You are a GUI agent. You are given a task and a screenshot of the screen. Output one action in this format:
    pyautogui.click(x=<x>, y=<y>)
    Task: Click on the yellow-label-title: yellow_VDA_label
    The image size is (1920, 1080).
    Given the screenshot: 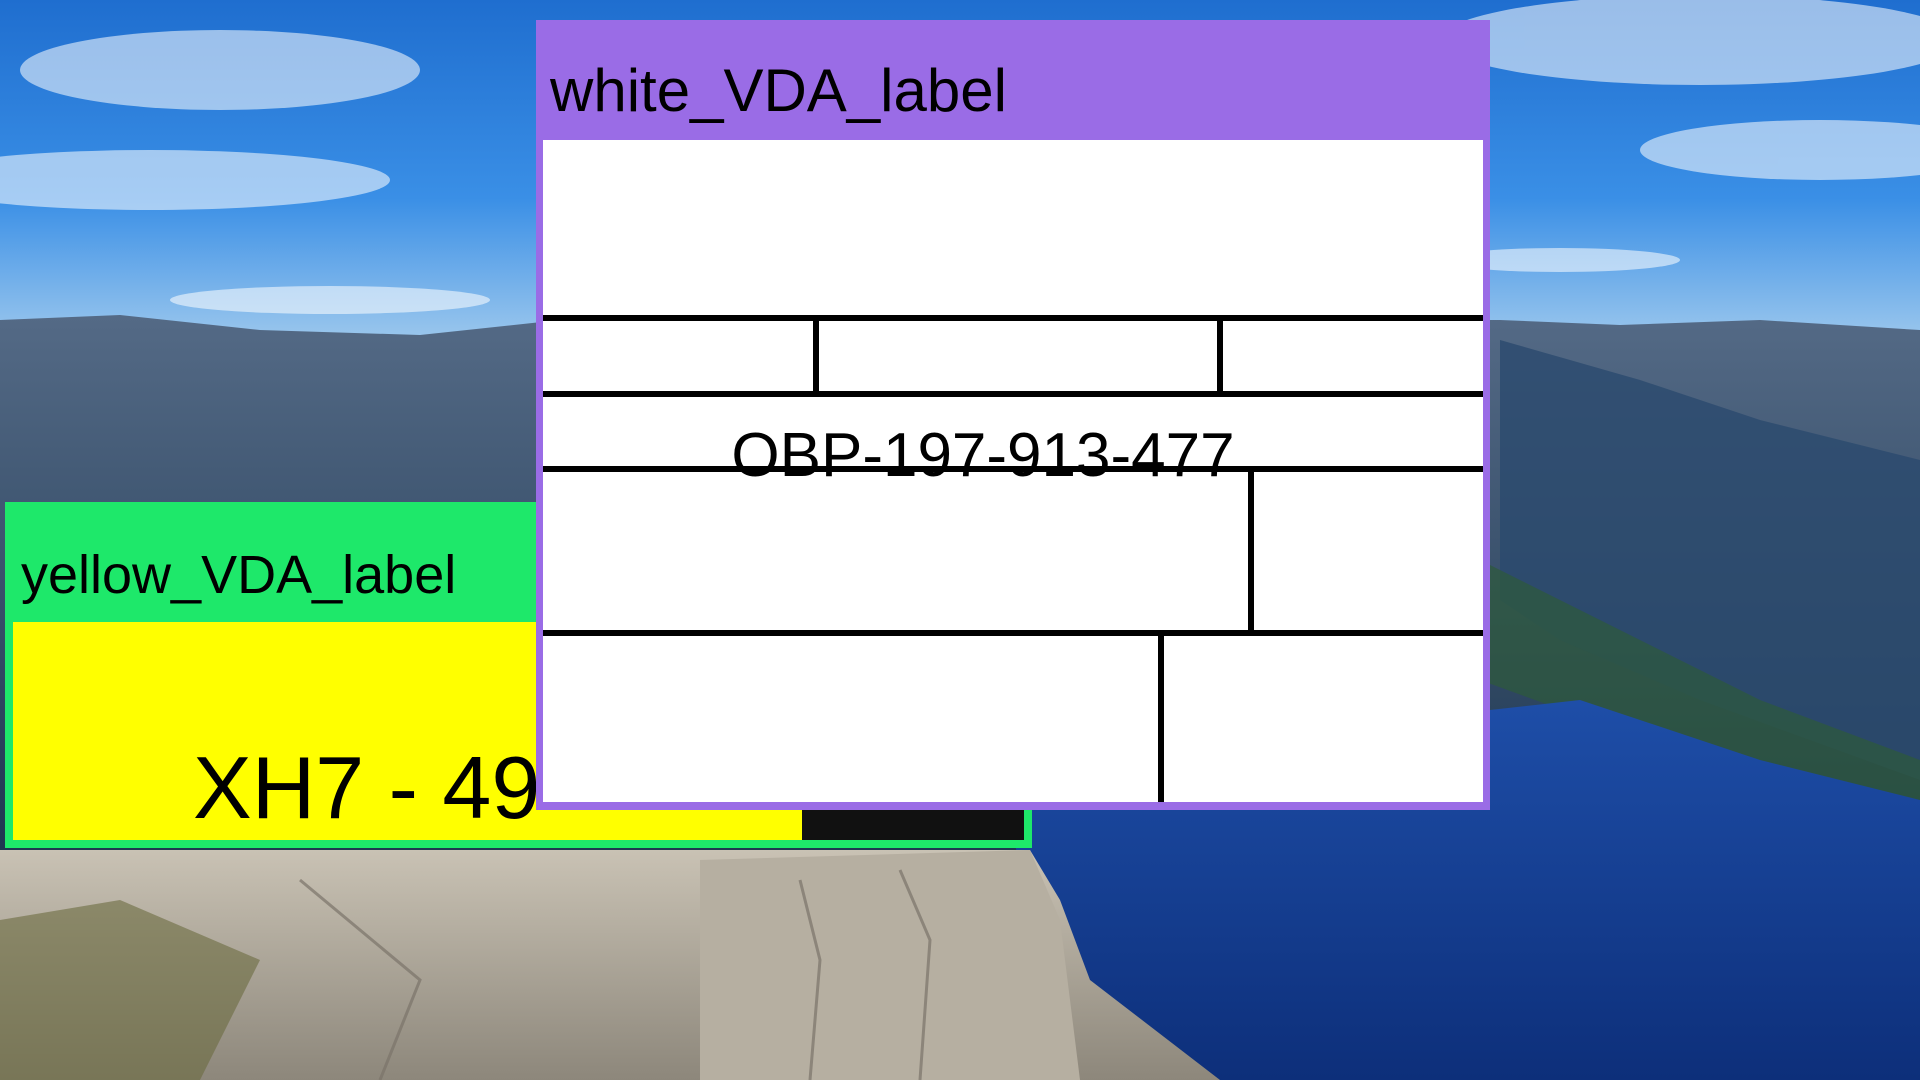 What is the action you would take?
    pyautogui.click(x=239, y=575)
    